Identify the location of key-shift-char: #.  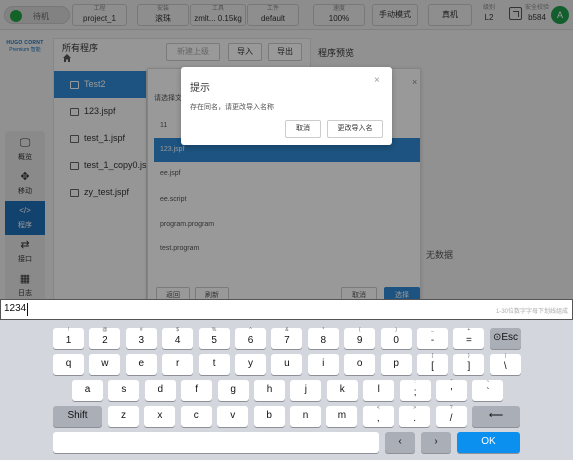
(141, 330).